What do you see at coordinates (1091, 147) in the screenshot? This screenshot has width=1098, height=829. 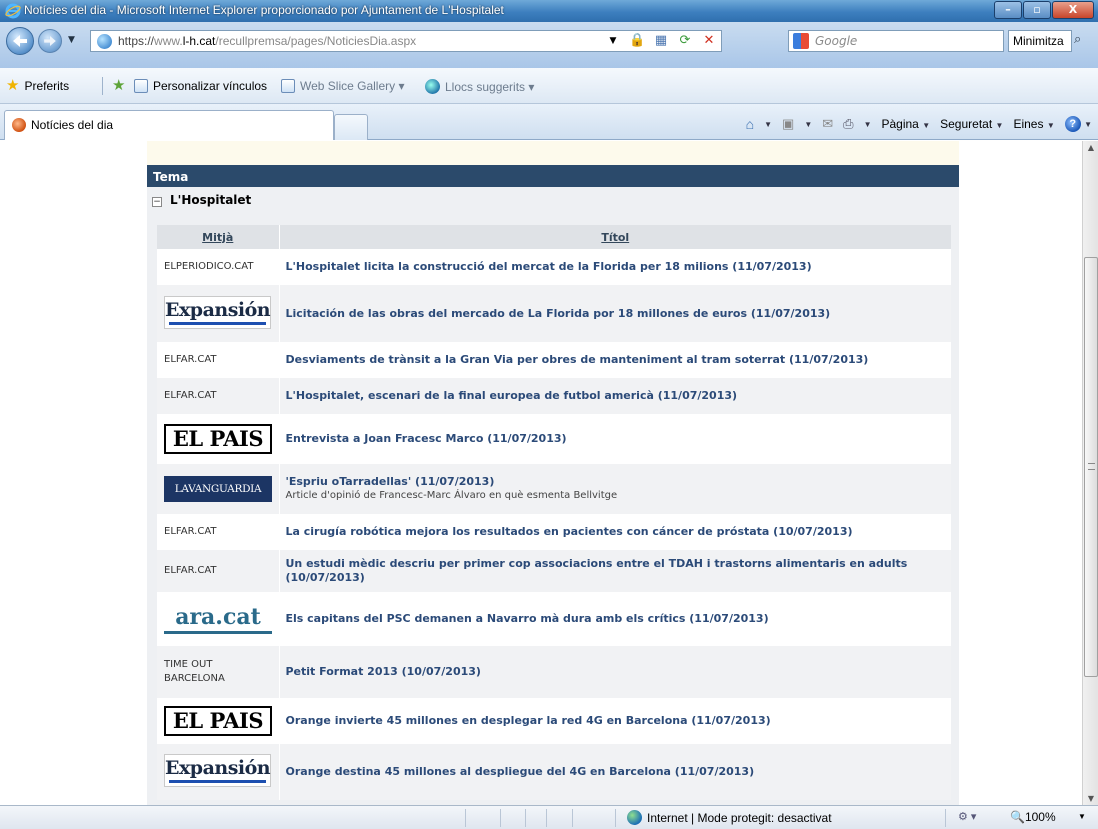 I see `scroll-up-icon: ▲` at bounding box center [1091, 147].